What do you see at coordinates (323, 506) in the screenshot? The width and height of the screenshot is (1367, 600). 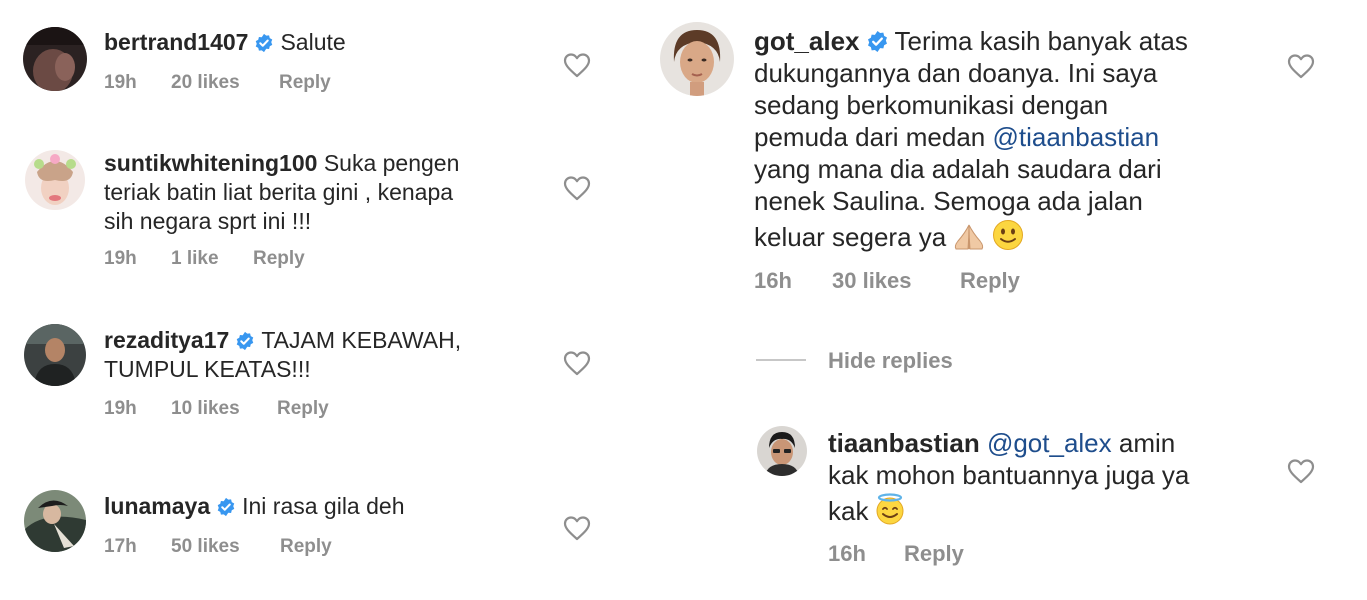 I see `comment-text: Ini rasa gila deh` at bounding box center [323, 506].